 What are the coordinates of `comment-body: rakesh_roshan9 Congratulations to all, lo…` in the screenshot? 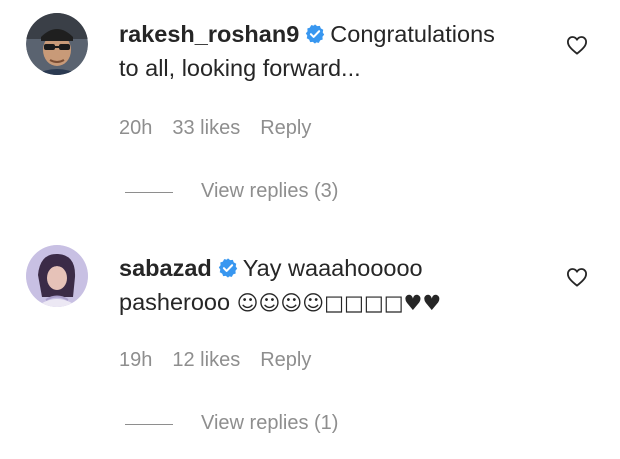 It's located at (334, 51).